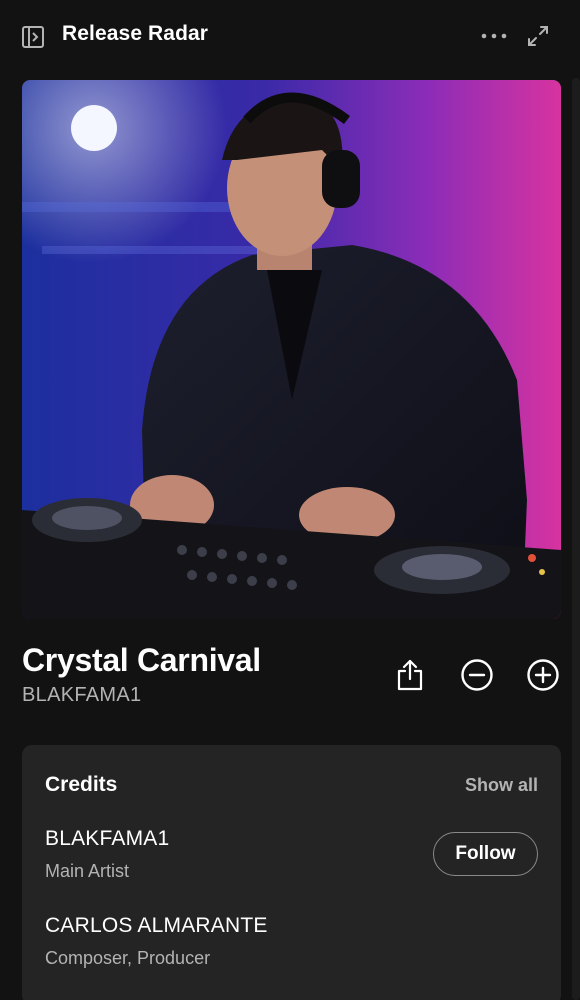 The width and height of the screenshot is (580, 1000). I want to click on credit-name: CARLOS ALMARANTE, so click(156, 926).